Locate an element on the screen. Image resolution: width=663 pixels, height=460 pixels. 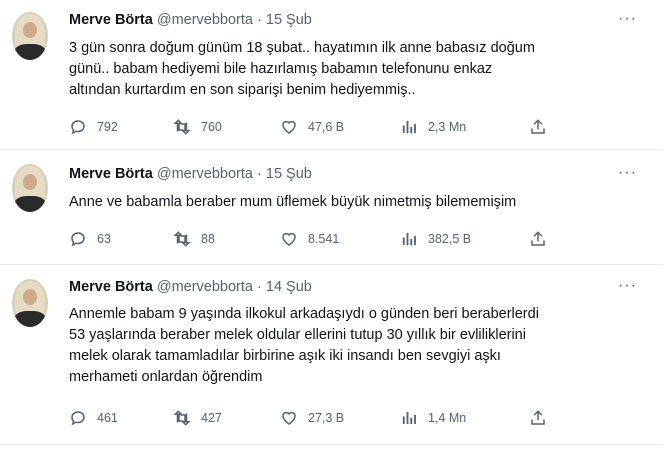
tweet-actions: 63 88 8.541 382,5 B is located at coordinates (319, 240).